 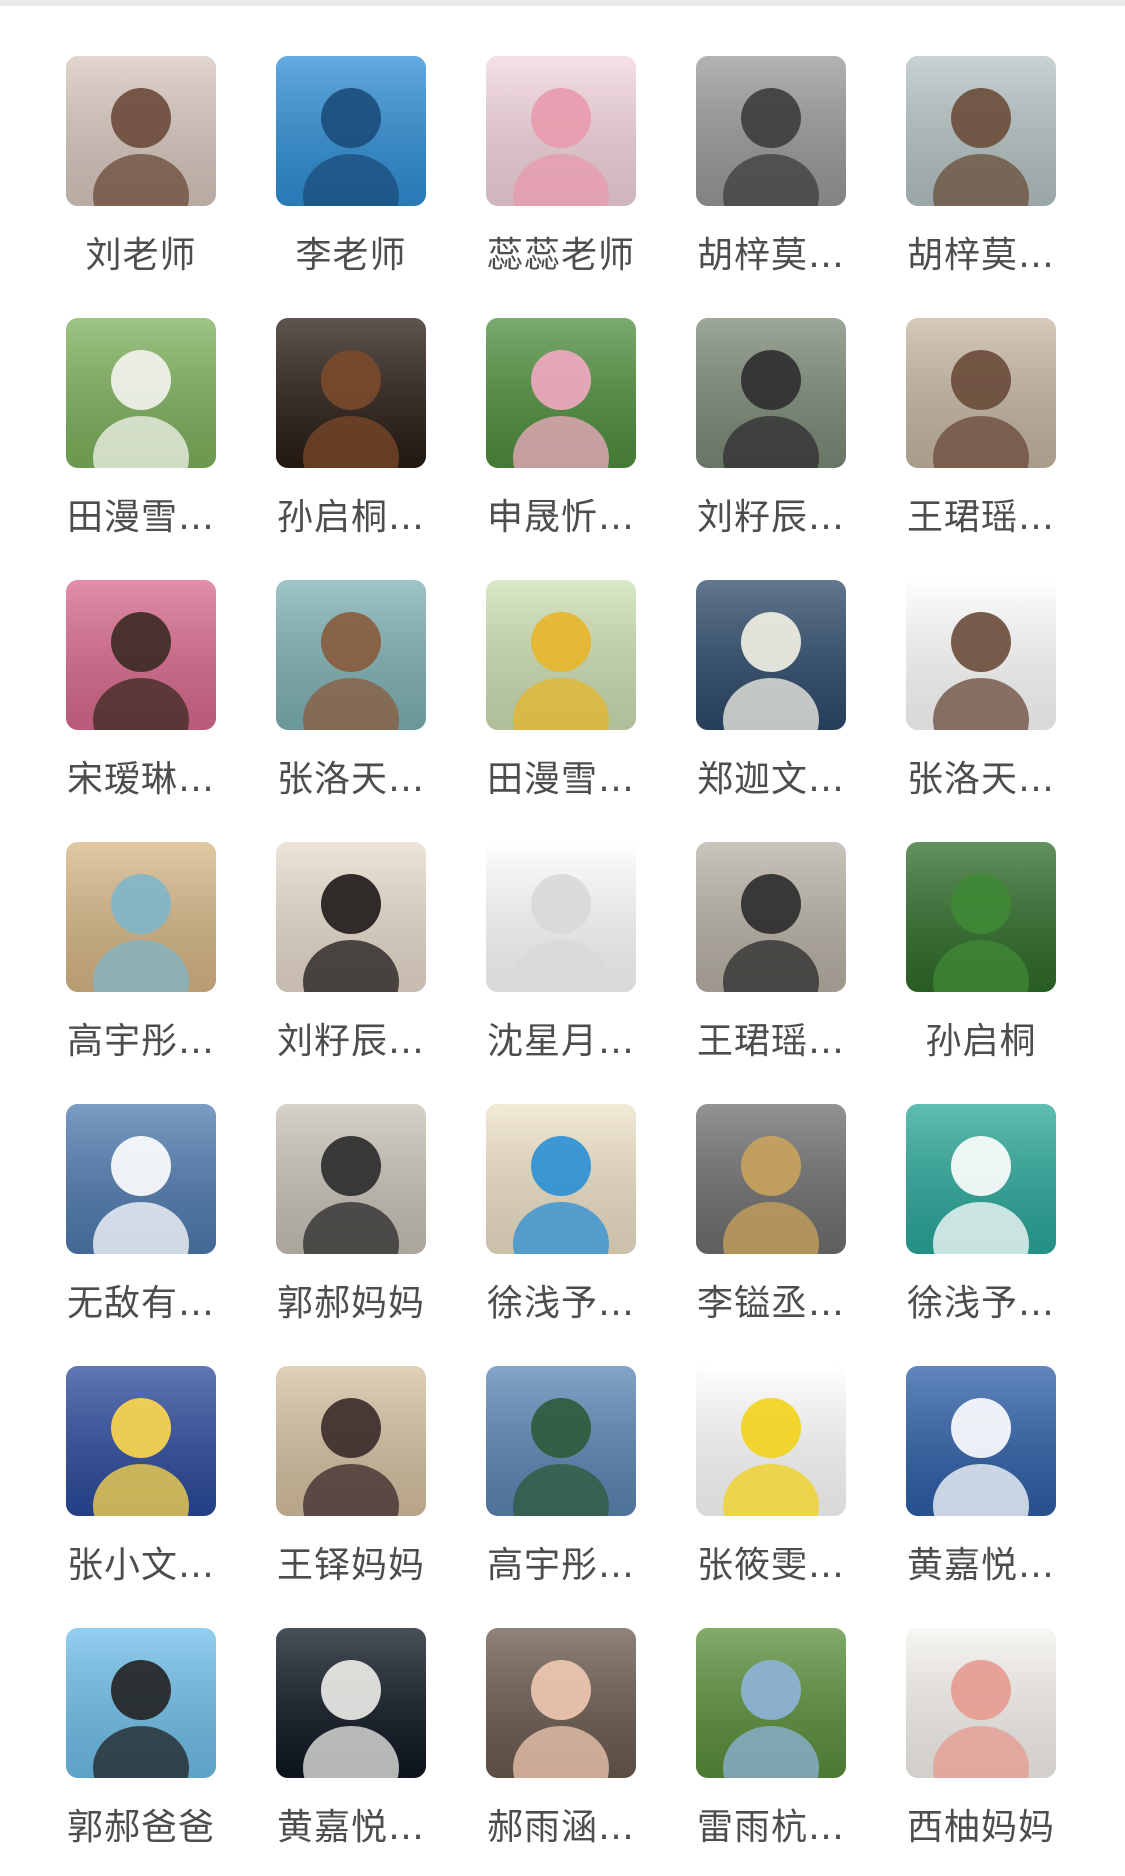 I want to click on boats-sea-icon, so click(x=981, y=1179).